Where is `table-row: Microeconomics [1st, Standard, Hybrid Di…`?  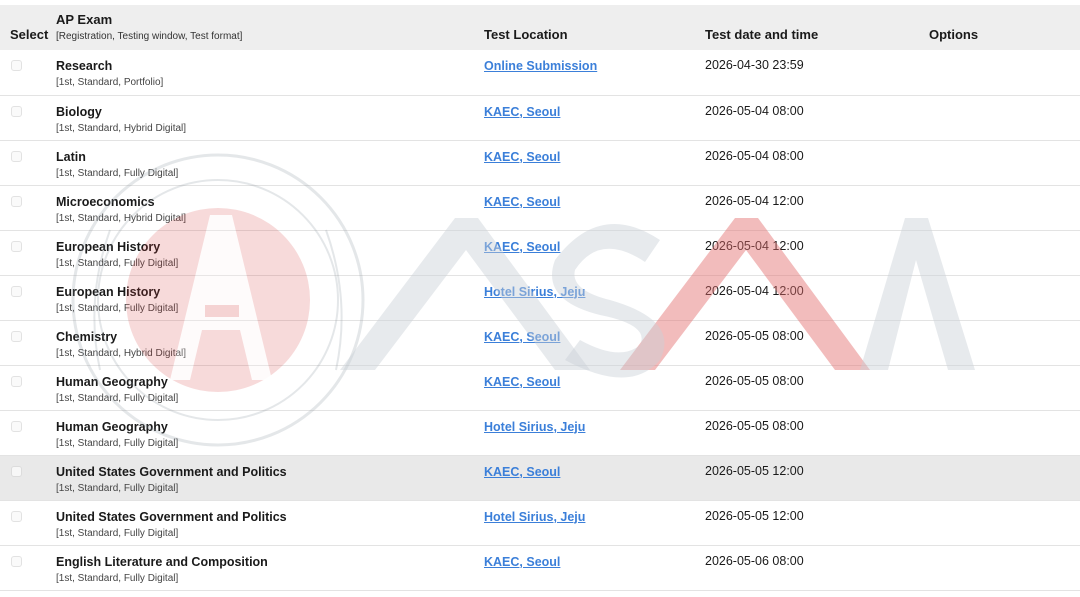 table-row: Microeconomics [1st, Standard, Hybrid Di… is located at coordinates (540, 207).